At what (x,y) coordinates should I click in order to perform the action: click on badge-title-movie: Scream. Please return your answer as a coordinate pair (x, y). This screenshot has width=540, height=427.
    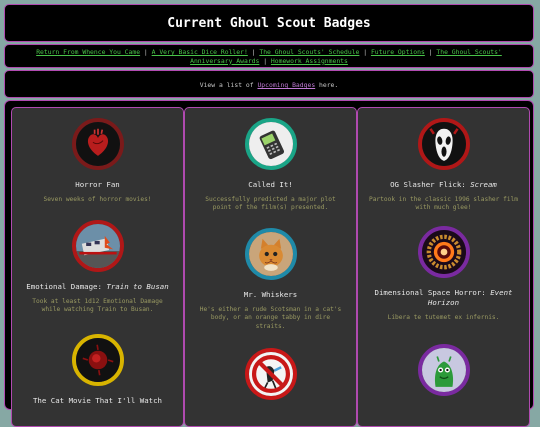
    Looking at the image, I should click on (483, 184).